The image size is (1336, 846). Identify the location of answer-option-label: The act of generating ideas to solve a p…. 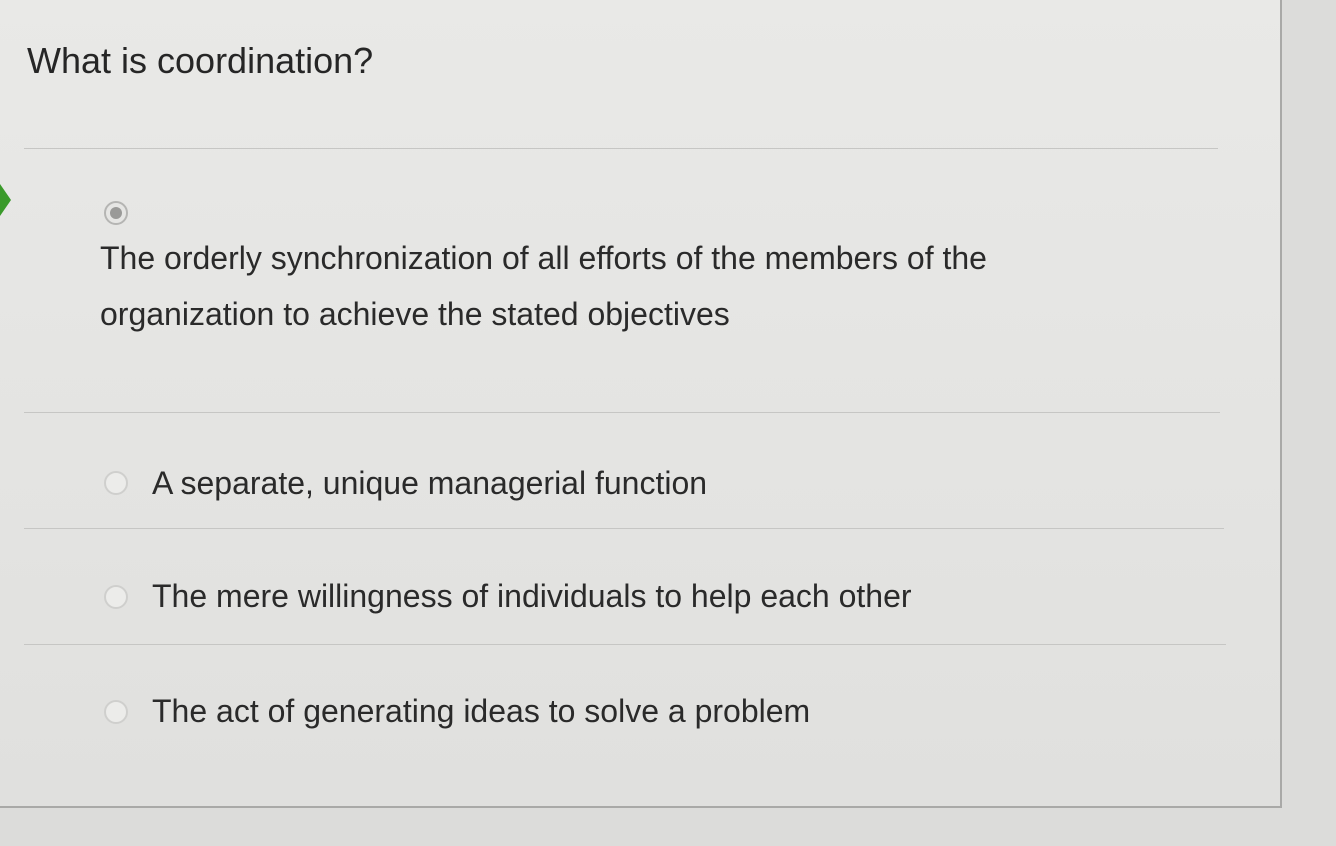
(481, 711).